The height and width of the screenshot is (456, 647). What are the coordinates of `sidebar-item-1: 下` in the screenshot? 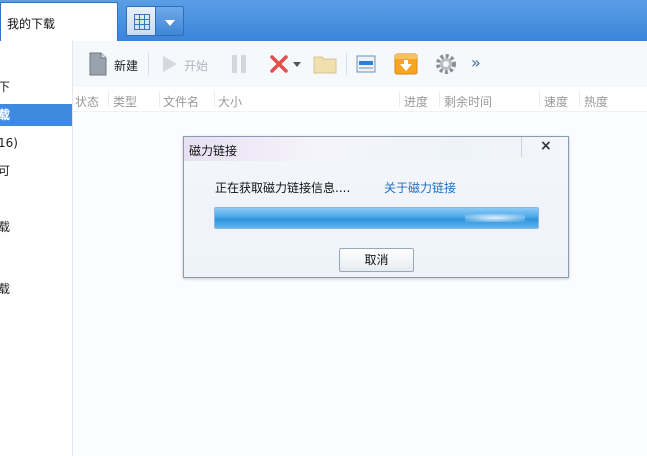 It's located at (36, 87).